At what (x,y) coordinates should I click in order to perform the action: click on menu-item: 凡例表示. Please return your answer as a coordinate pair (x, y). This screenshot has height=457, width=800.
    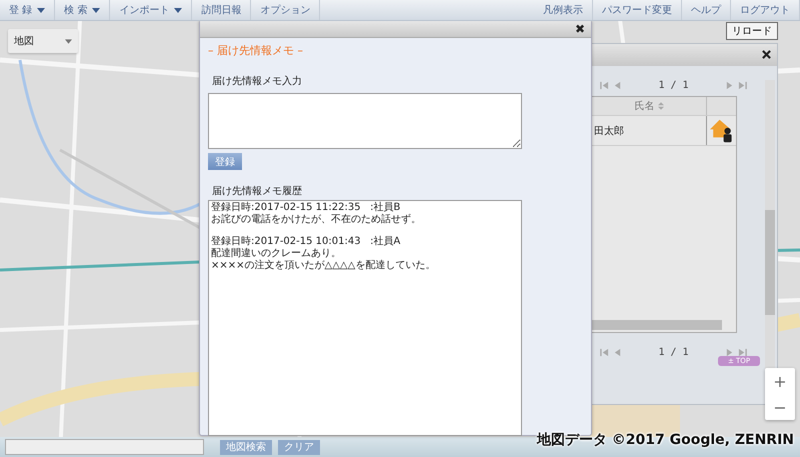
    Looking at the image, I should click on (563, 10).